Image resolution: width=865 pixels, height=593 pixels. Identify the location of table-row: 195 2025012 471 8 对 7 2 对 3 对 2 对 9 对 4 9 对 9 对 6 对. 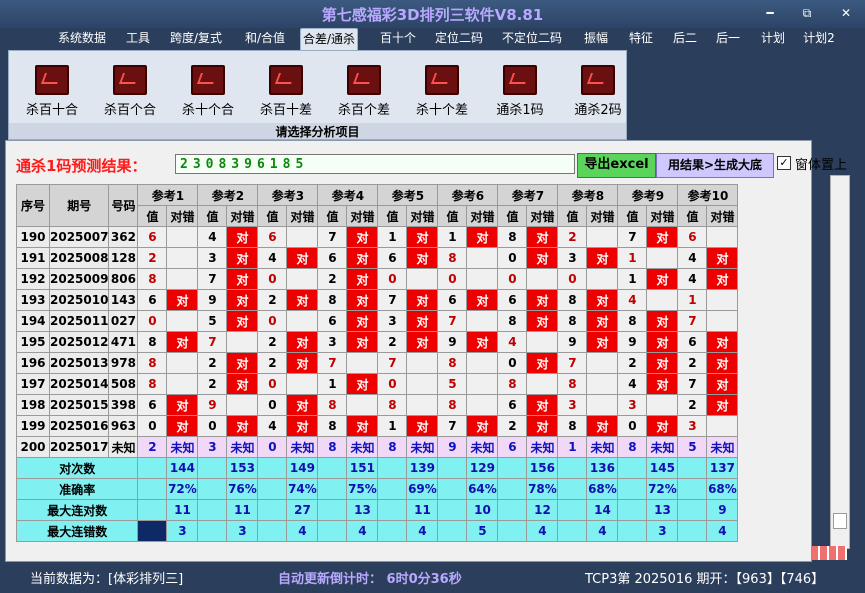
(377, 342).